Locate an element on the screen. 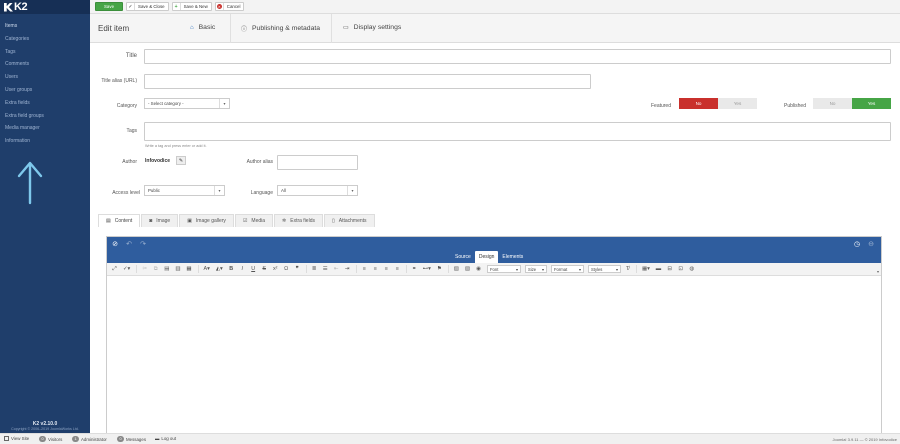 This screenshot has height=444, width=900. special-char-icon: Ω is located at coordinates (286, 269).